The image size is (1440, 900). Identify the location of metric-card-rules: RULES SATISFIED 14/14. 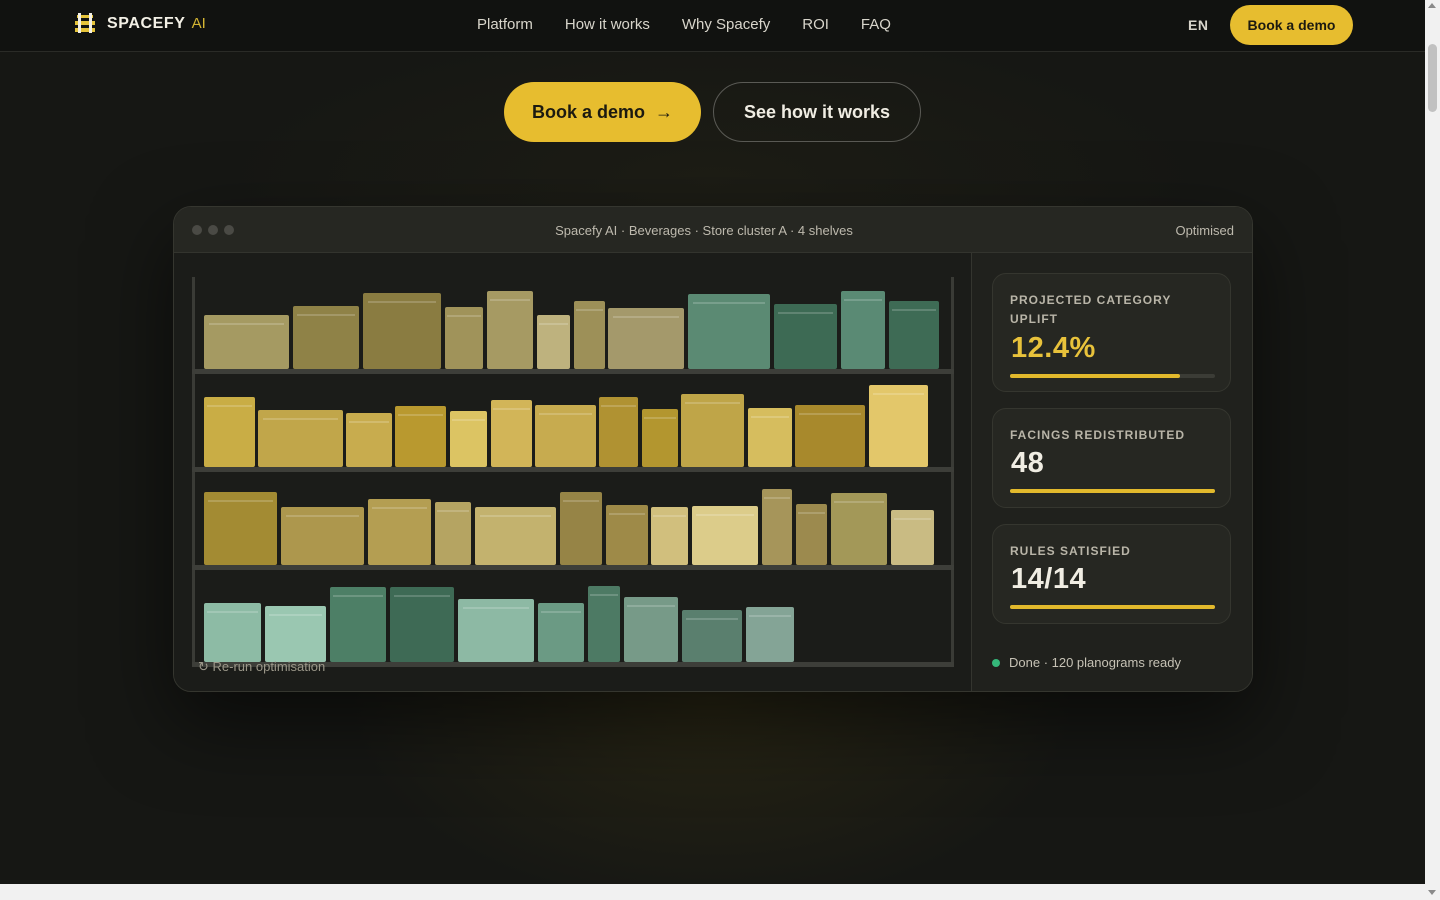
(1111, 574).